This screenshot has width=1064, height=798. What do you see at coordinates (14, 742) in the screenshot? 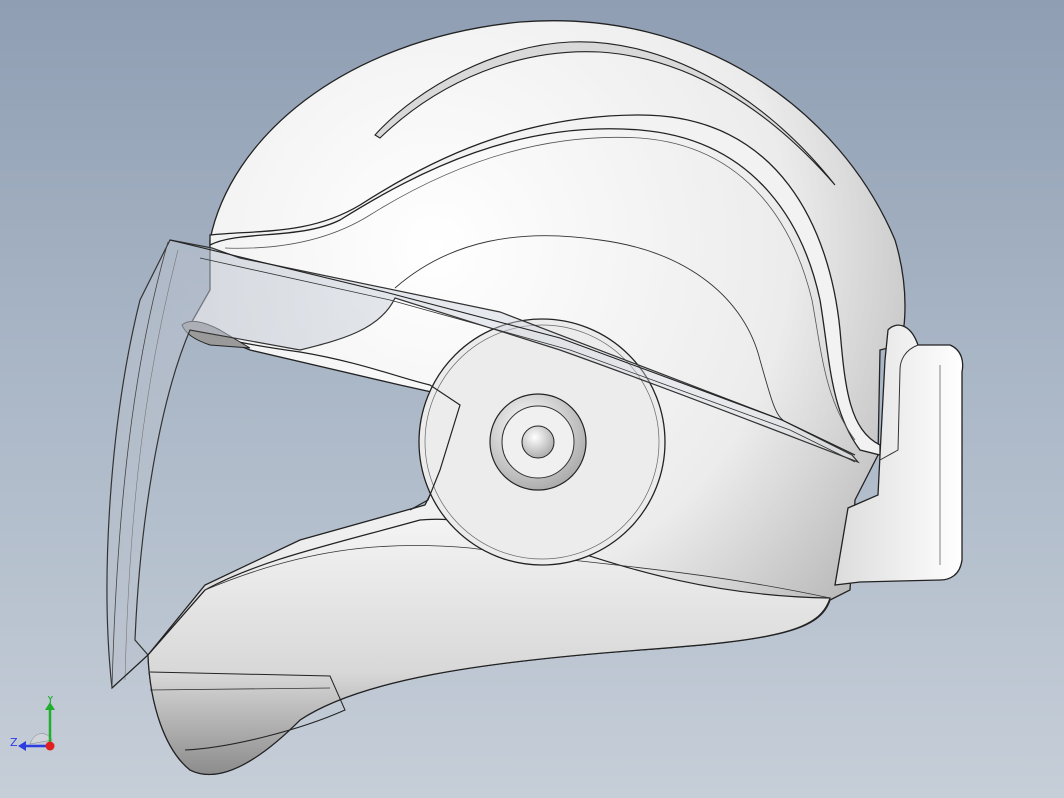
I see `triad-z-label: Z` at bounding box center [14, 742].